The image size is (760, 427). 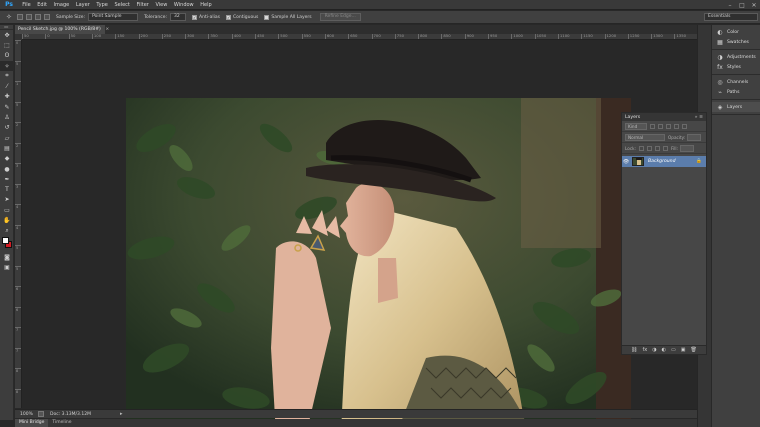 What do you see at coordinates (7, 159) in the screenshot?
I see `blur-tool-icon: ◆` at bounding box center [7, 159].